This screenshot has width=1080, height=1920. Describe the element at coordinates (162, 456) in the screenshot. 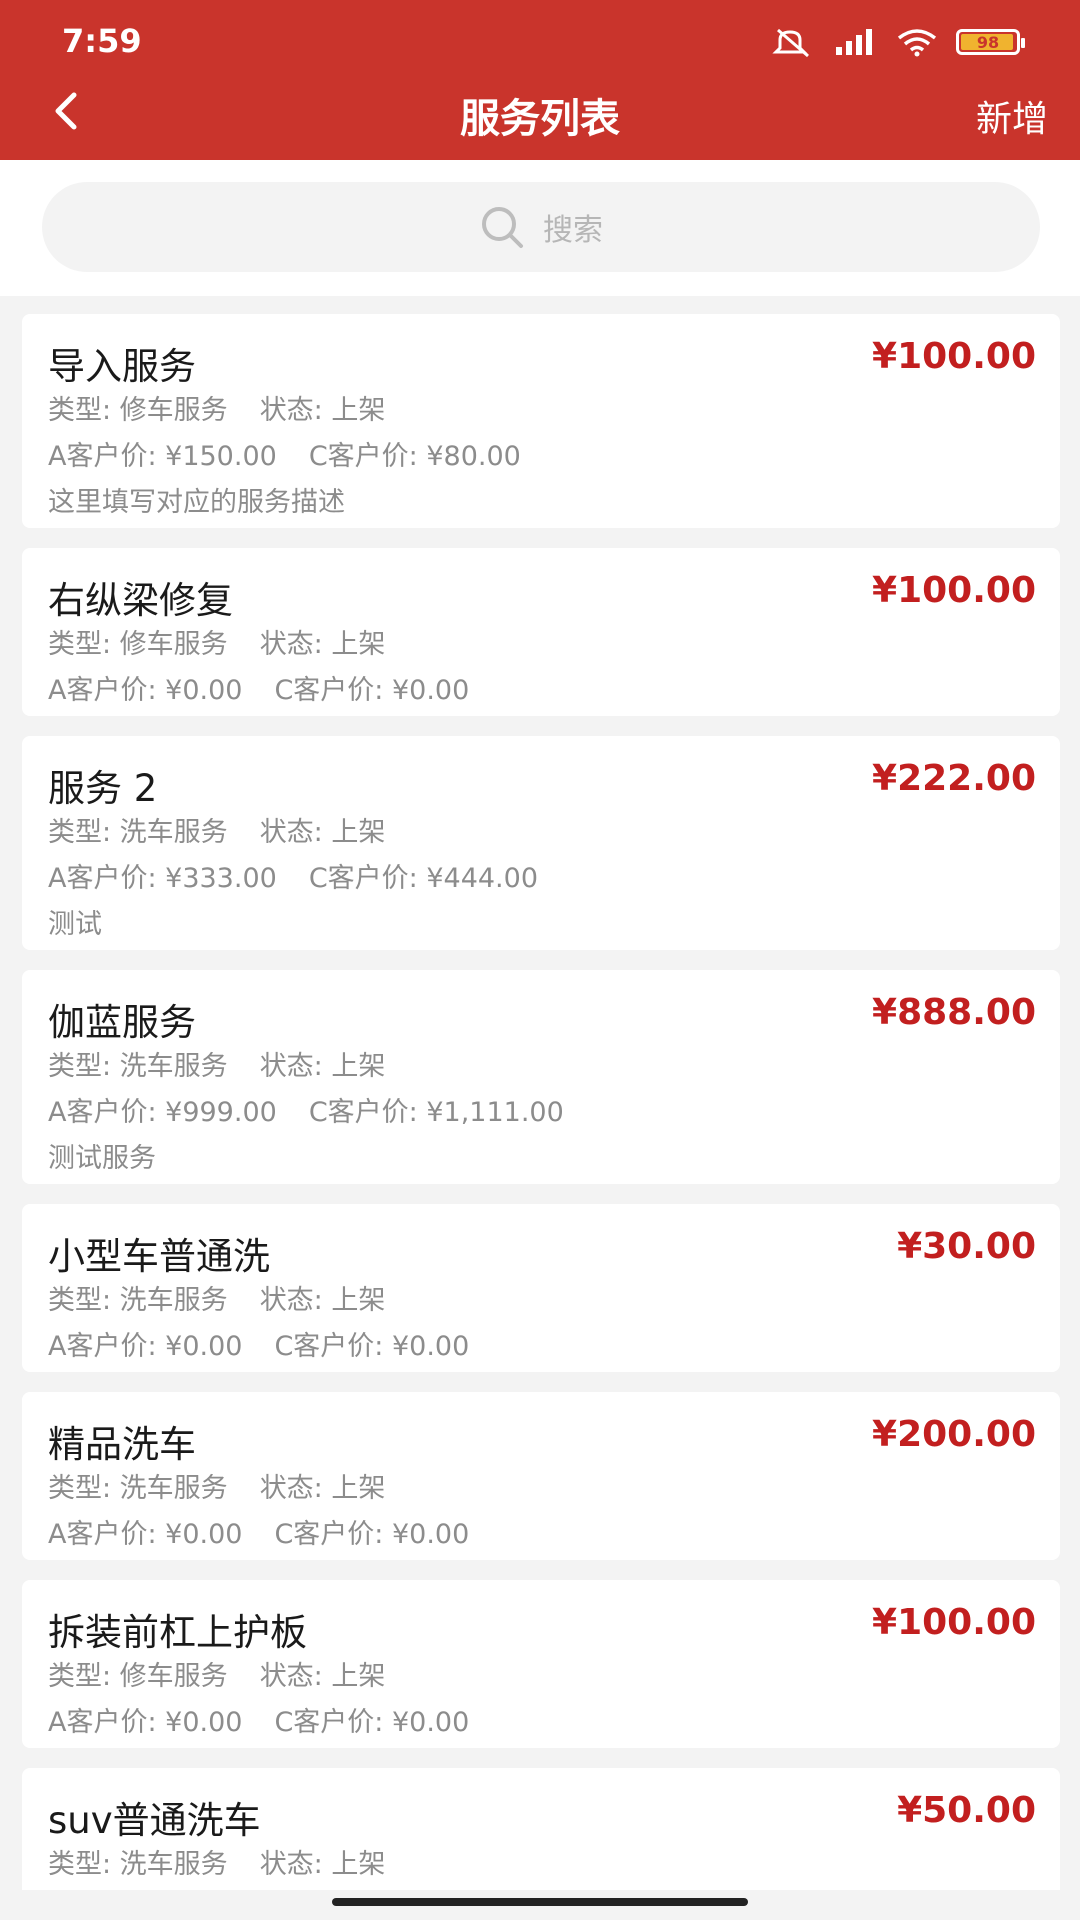

I see `a-customer-price: A客户价: ¥150.00` at that location.